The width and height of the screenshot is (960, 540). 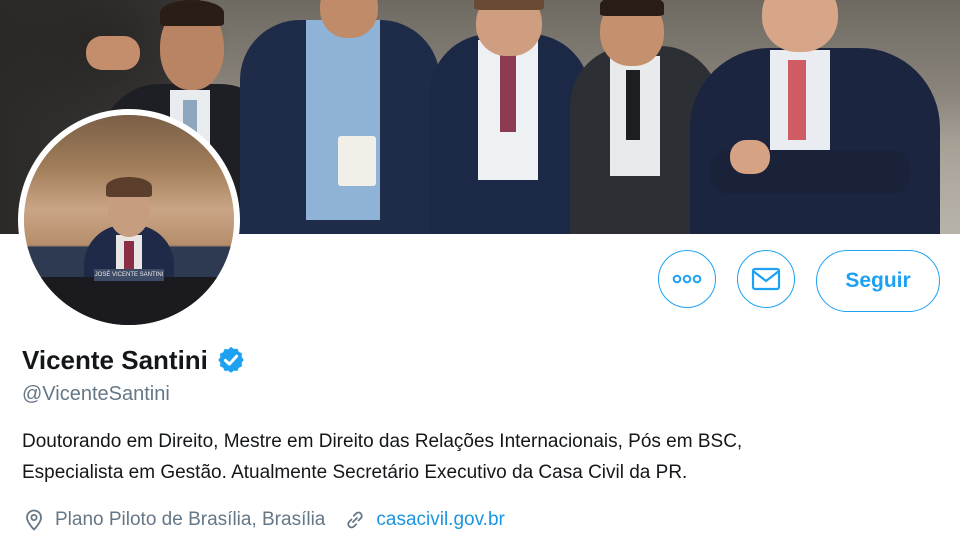 I want to click on profile-handle: @VicenteSantini, so click(x=96, y=394).